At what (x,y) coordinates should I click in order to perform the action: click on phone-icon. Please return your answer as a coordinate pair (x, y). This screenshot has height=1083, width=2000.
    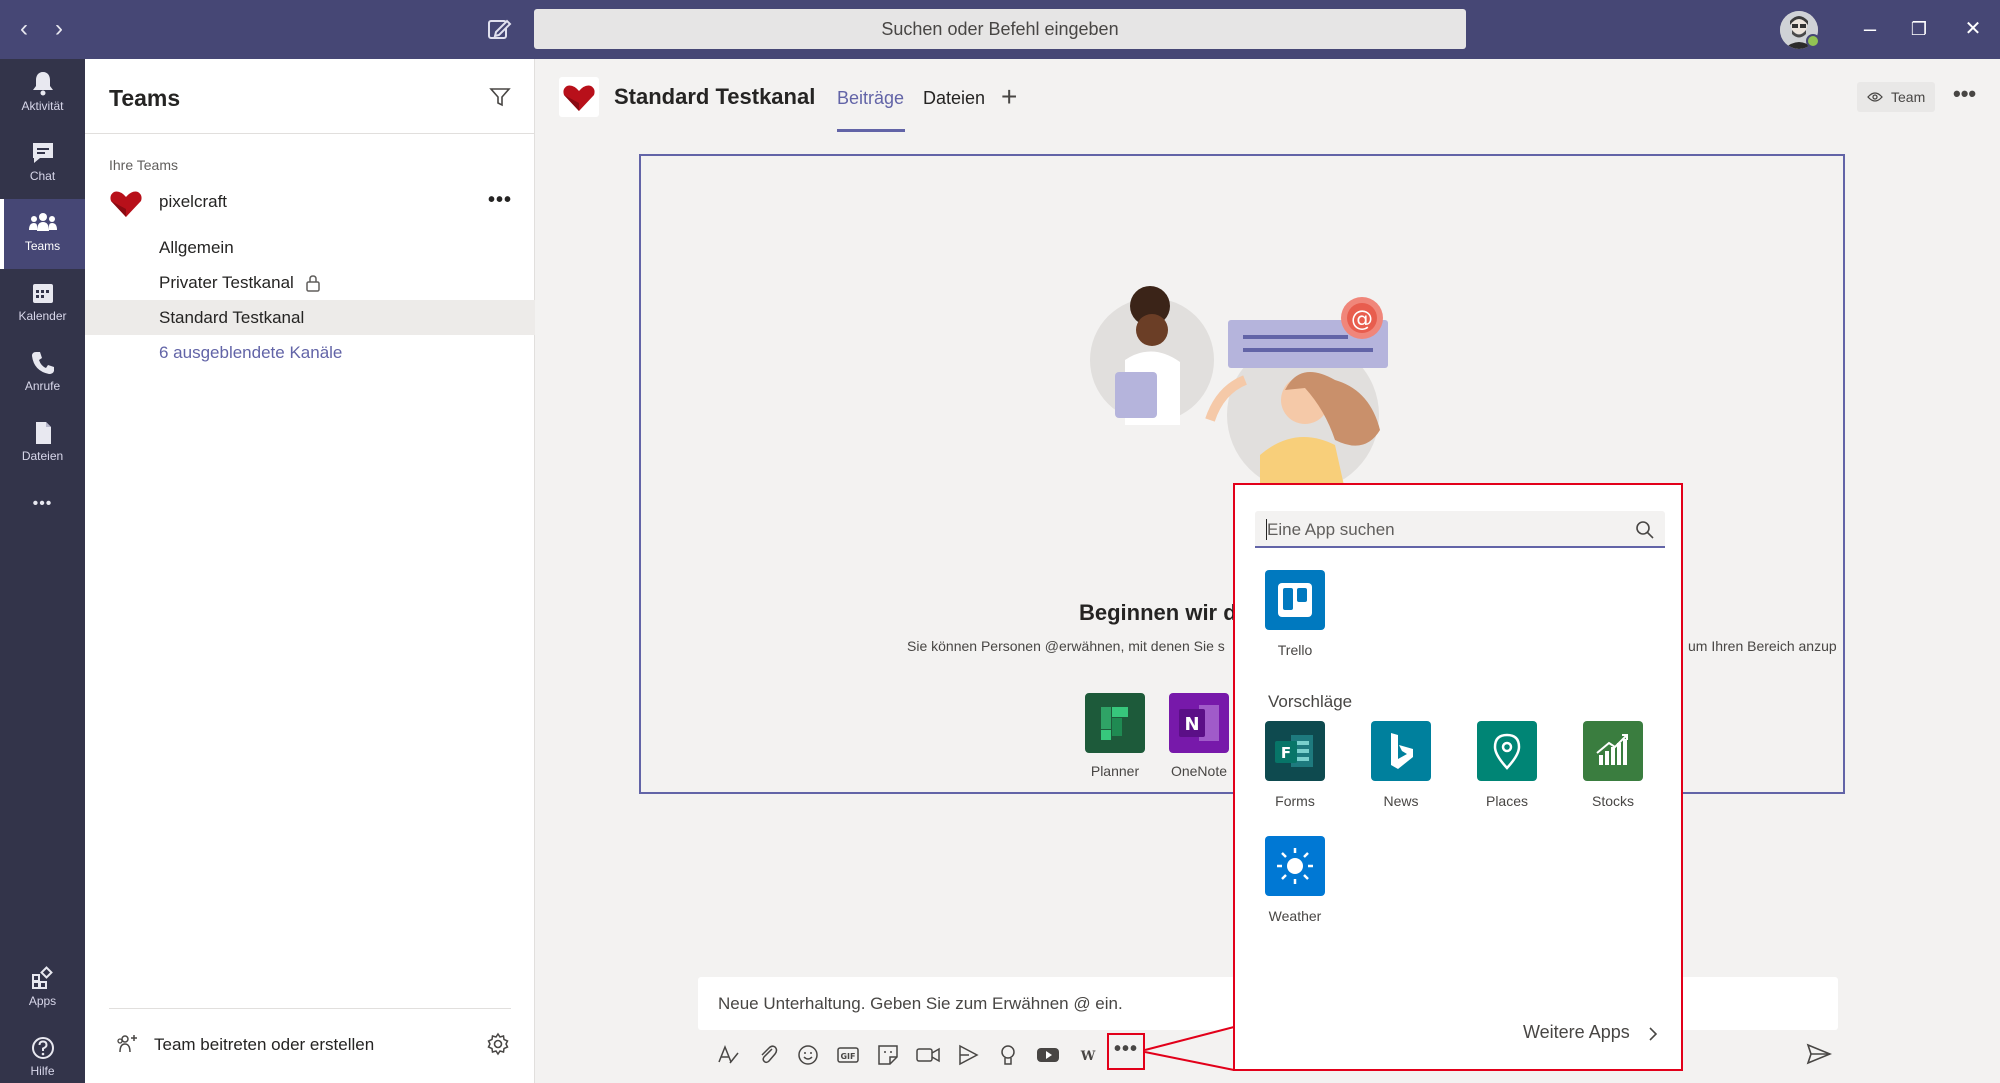
    Looking at the image, I should click on (42, 363).